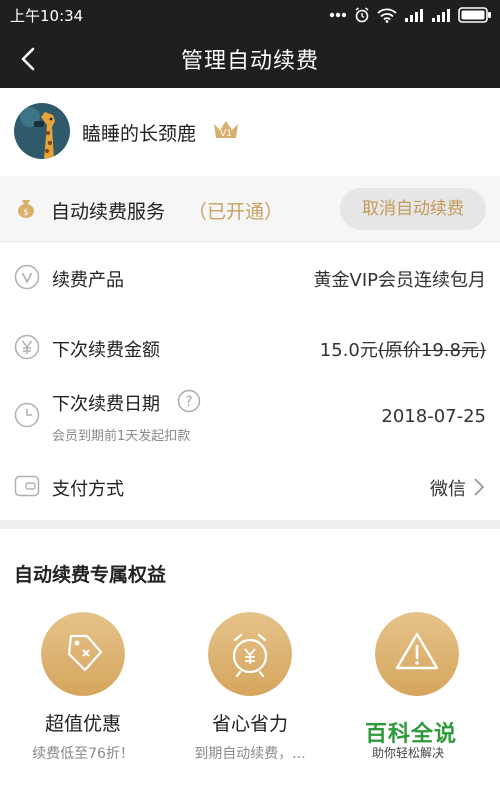 The height and width of the screenshot is (790, 500). What do you see at coordinates (387, 15) in the screenshot?
I see `wifi-icon` at bounding box center [387, 15].